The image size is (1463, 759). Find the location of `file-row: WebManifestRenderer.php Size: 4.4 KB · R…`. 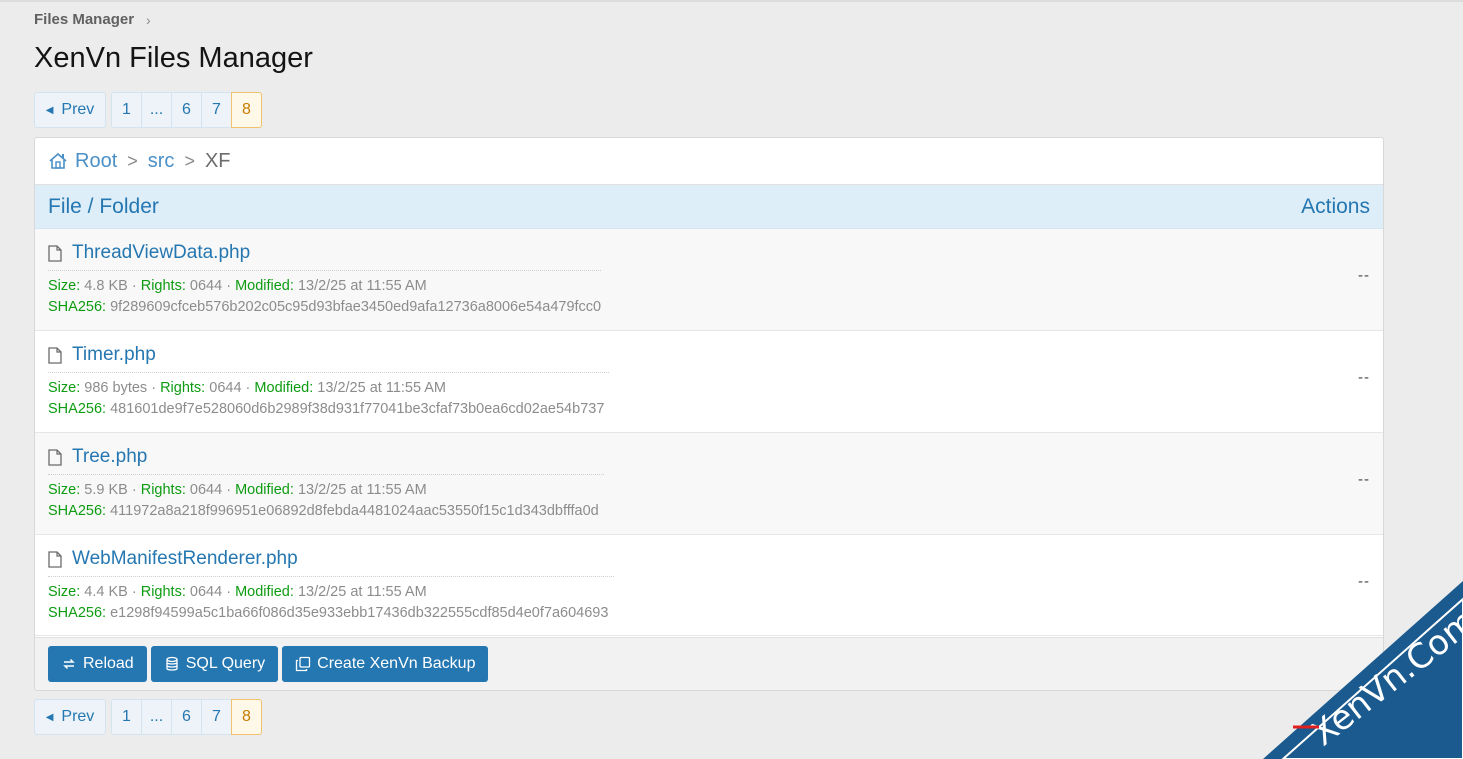

file-row: WebManifestRenderer.php Size: 4.4 KB · R… is located at coordinates (709, 585).